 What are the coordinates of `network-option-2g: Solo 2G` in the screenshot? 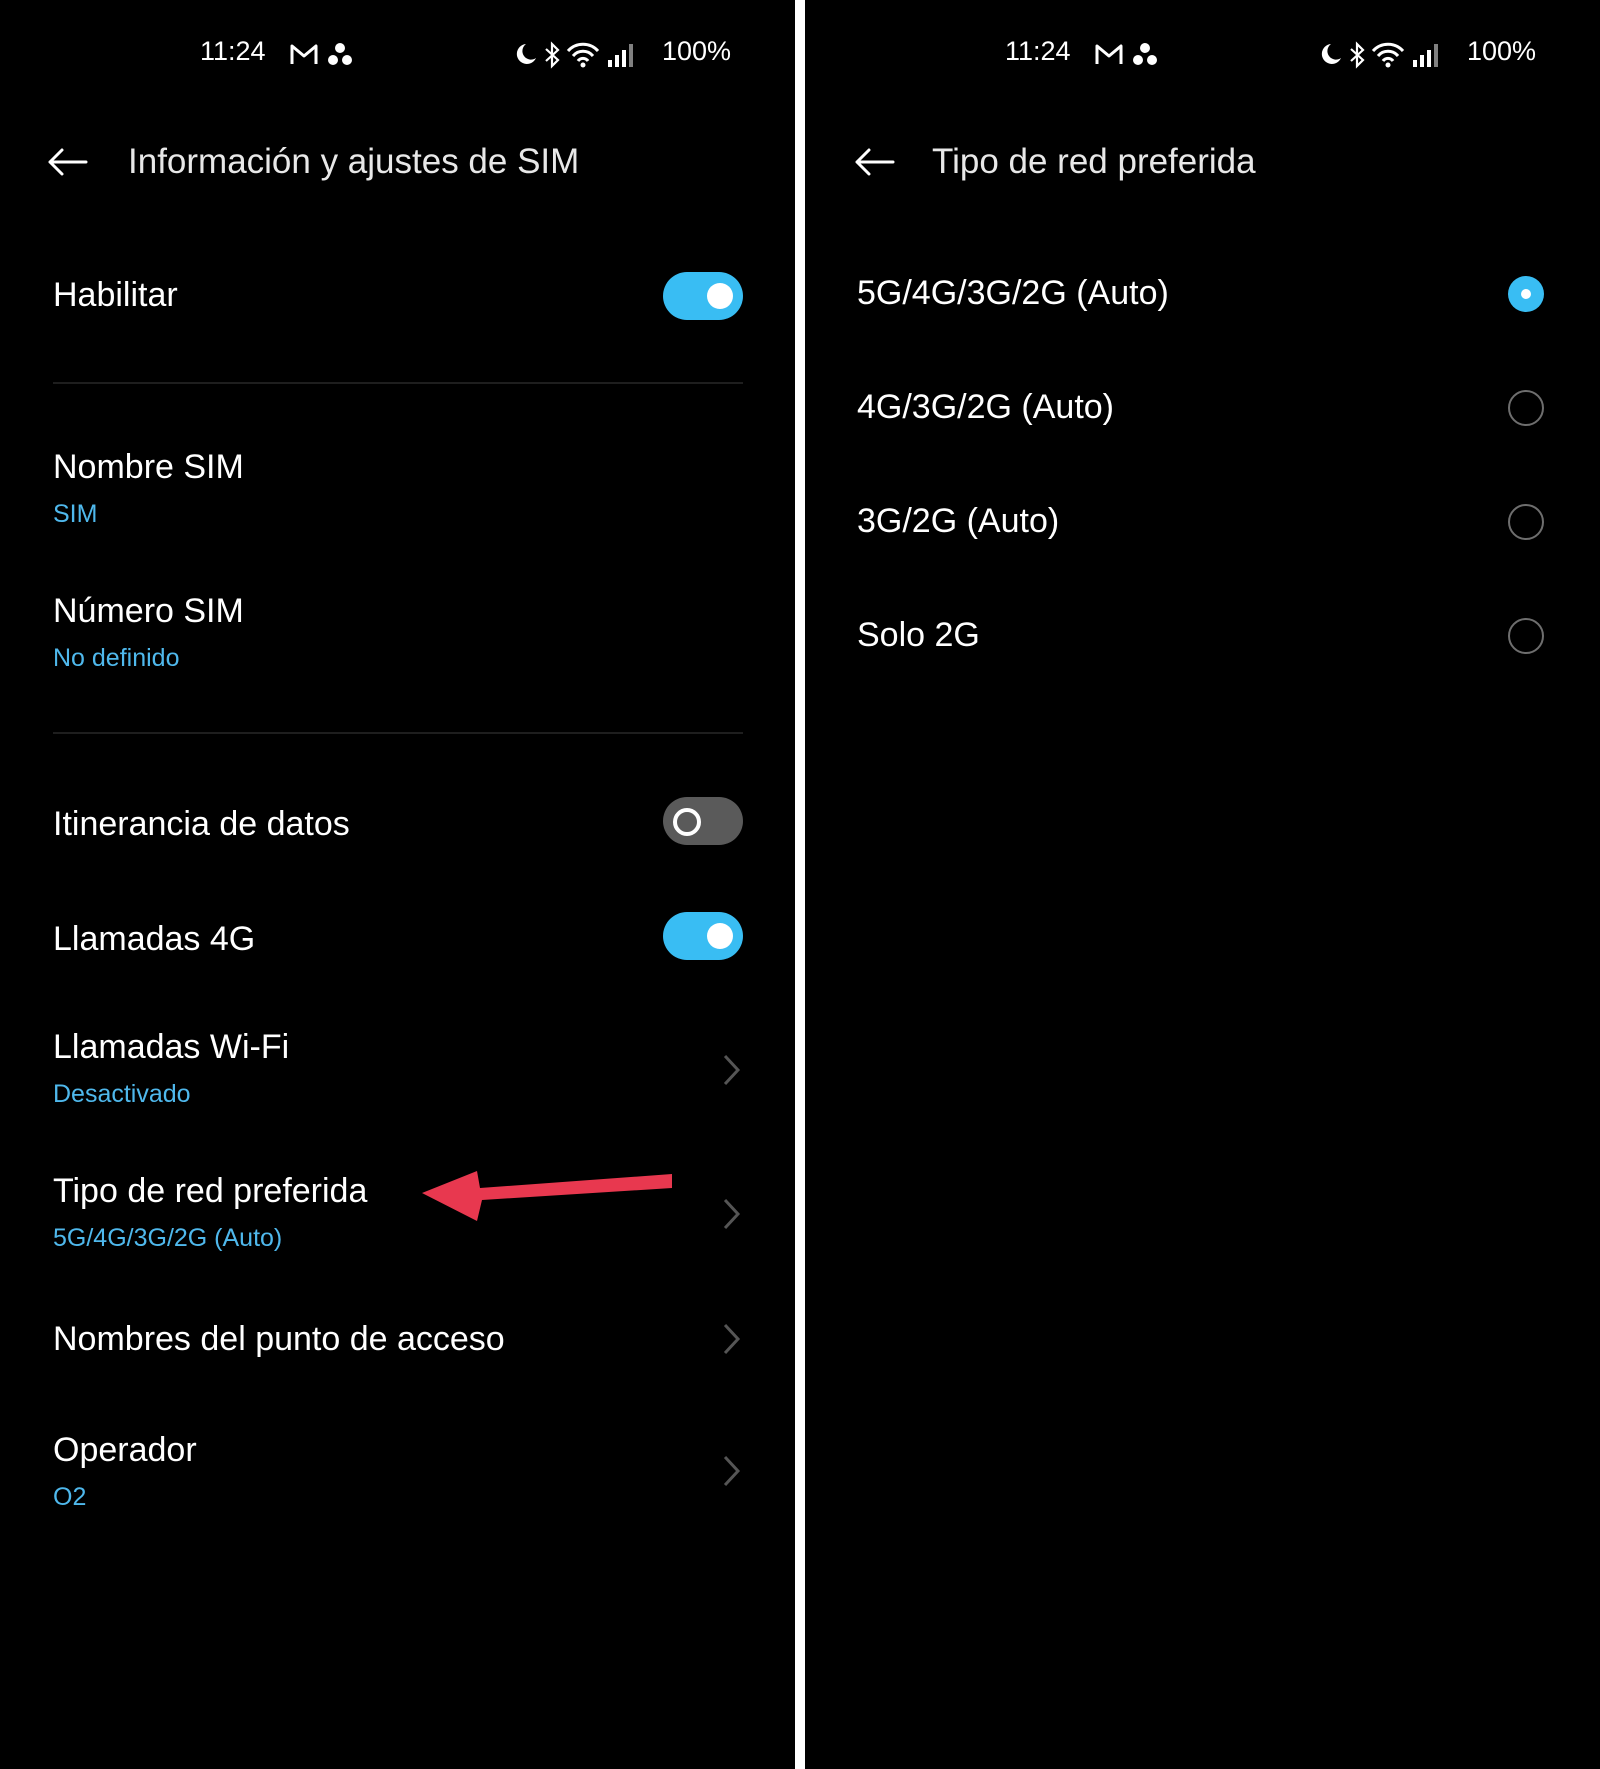 It's located at (1202, 637).